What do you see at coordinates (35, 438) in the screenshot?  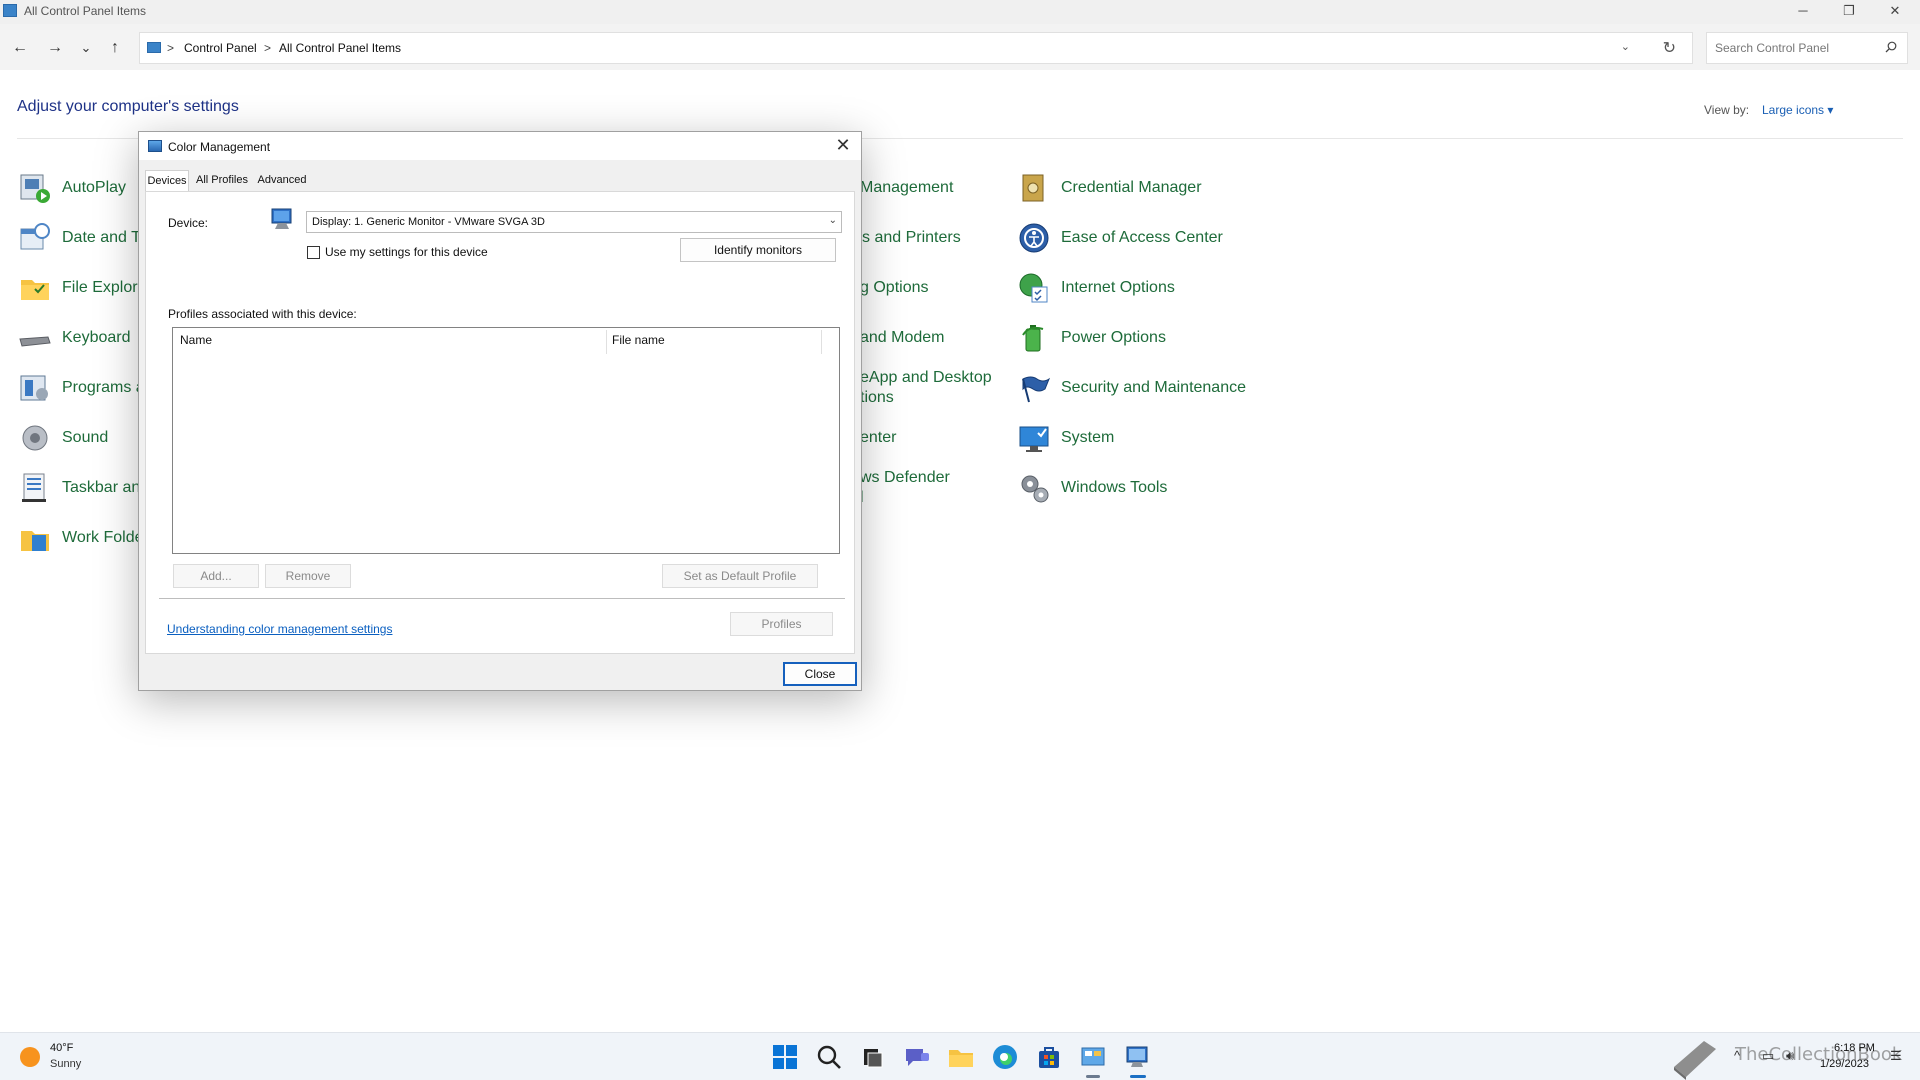 I see `speaker-icon` at bounding box center [35, 438].